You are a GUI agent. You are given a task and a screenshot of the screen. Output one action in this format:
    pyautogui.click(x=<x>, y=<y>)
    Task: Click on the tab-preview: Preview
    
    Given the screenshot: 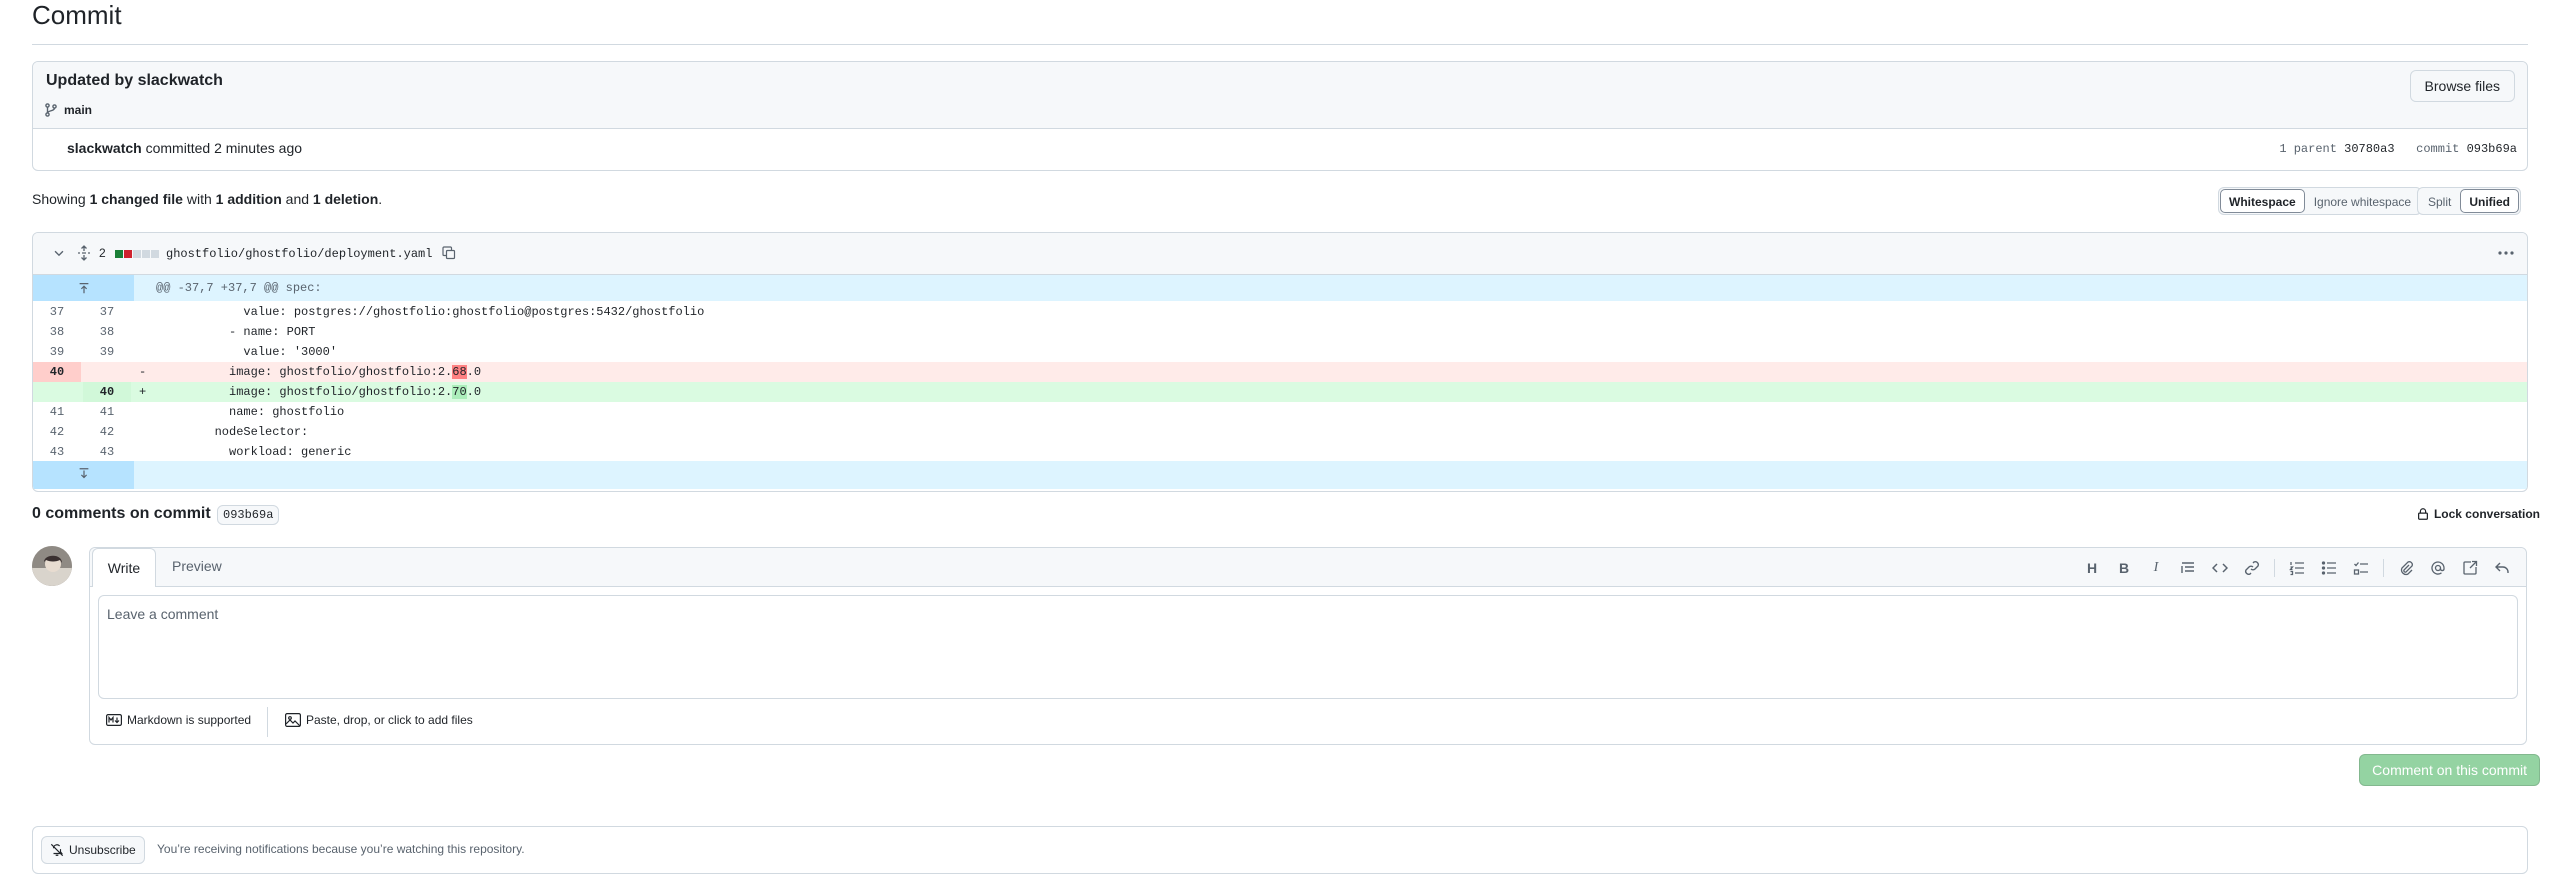 What is the action you would take?
    pyautogui.click(x=197, y=566)
    